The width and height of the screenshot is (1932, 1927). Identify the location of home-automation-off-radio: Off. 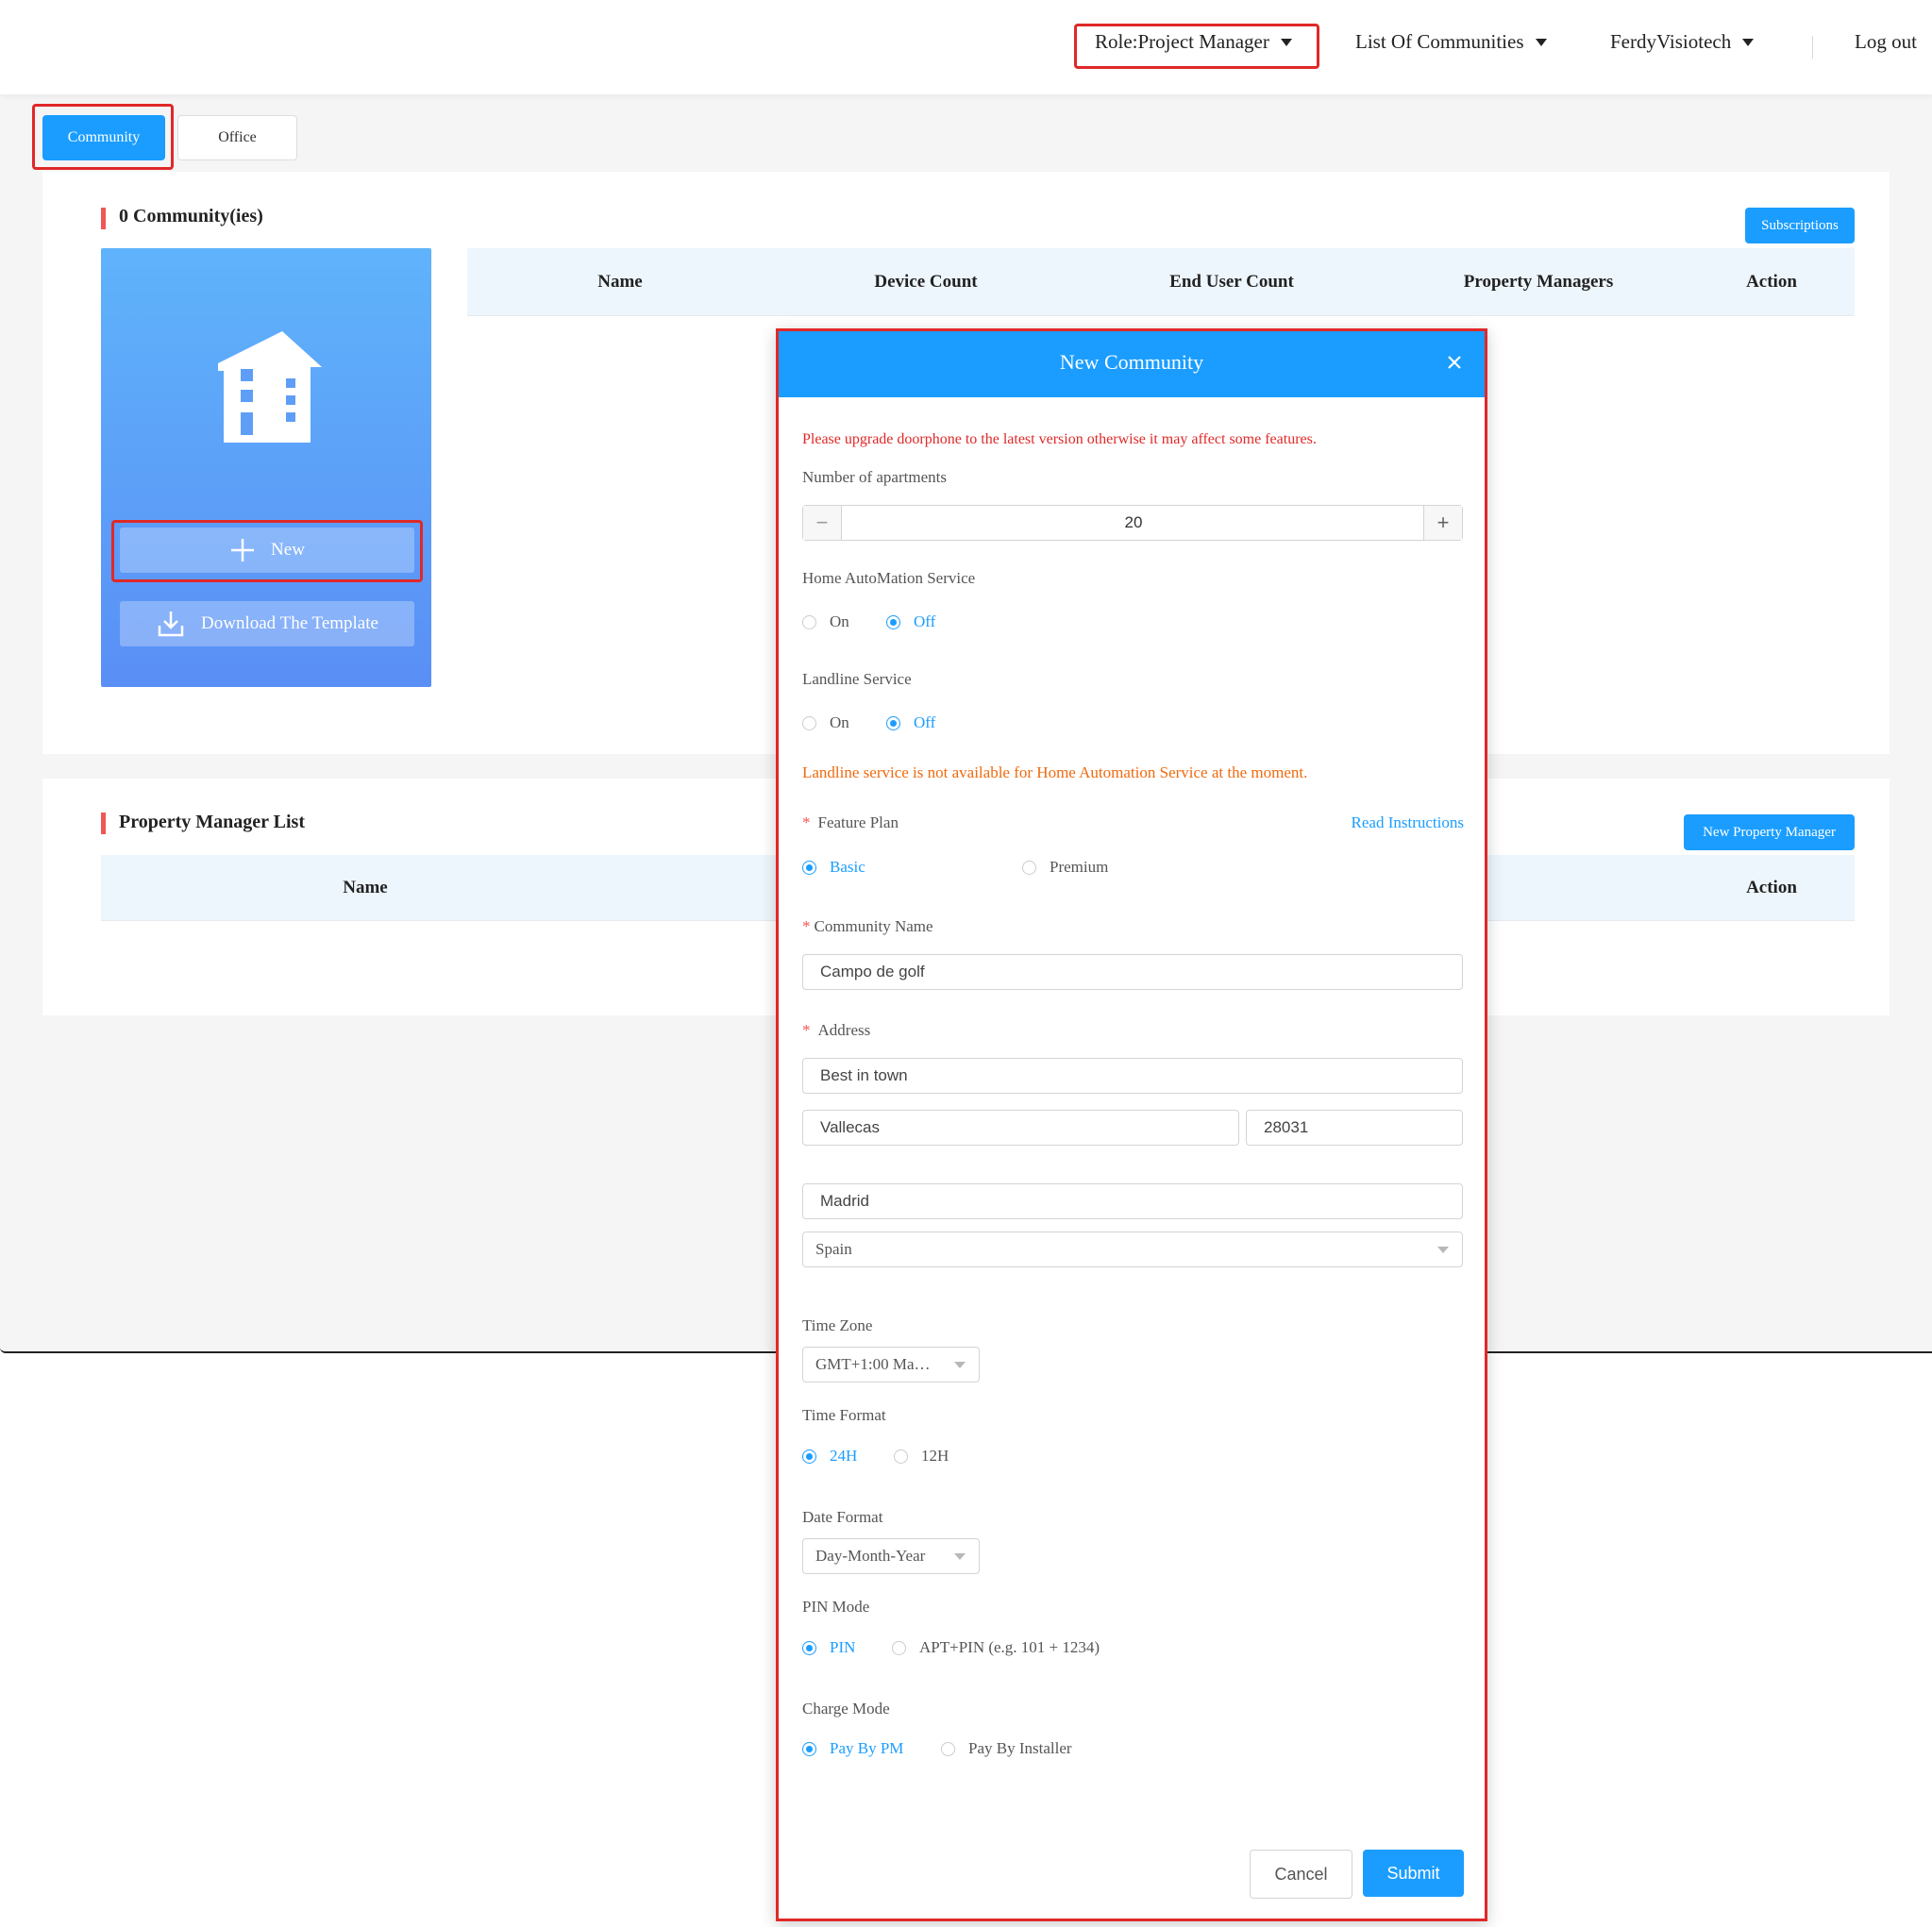
(910, 622).